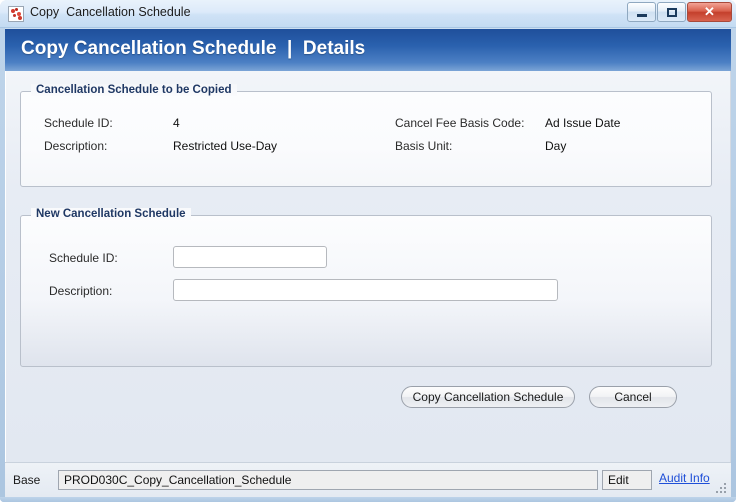 The width and height of the screenshot is (736, 502). What do you see at coordinates (250, 257) in the screenshot?
I see `new-schedule-id-input` at bounding box center [250, 257].